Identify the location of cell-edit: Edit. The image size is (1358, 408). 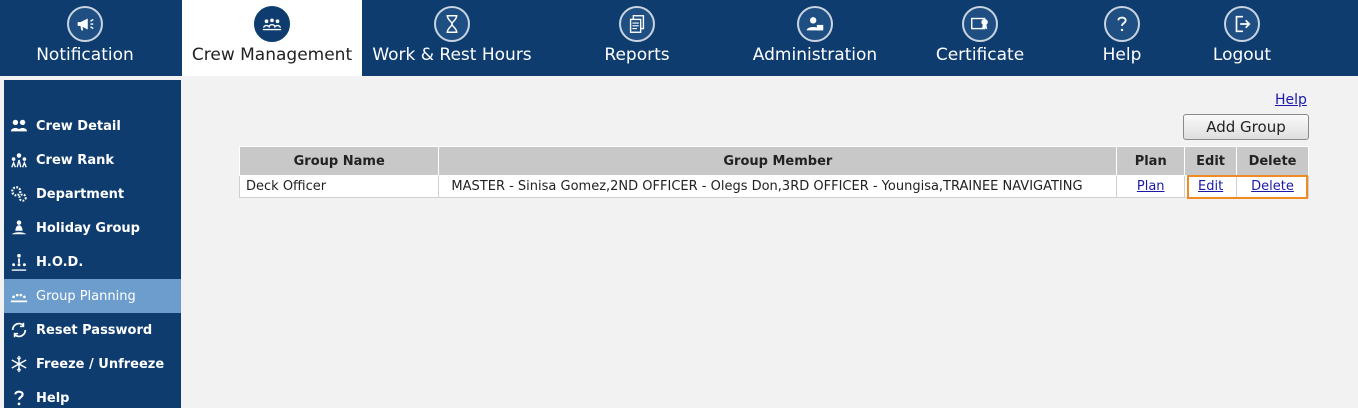
(1211, 186).